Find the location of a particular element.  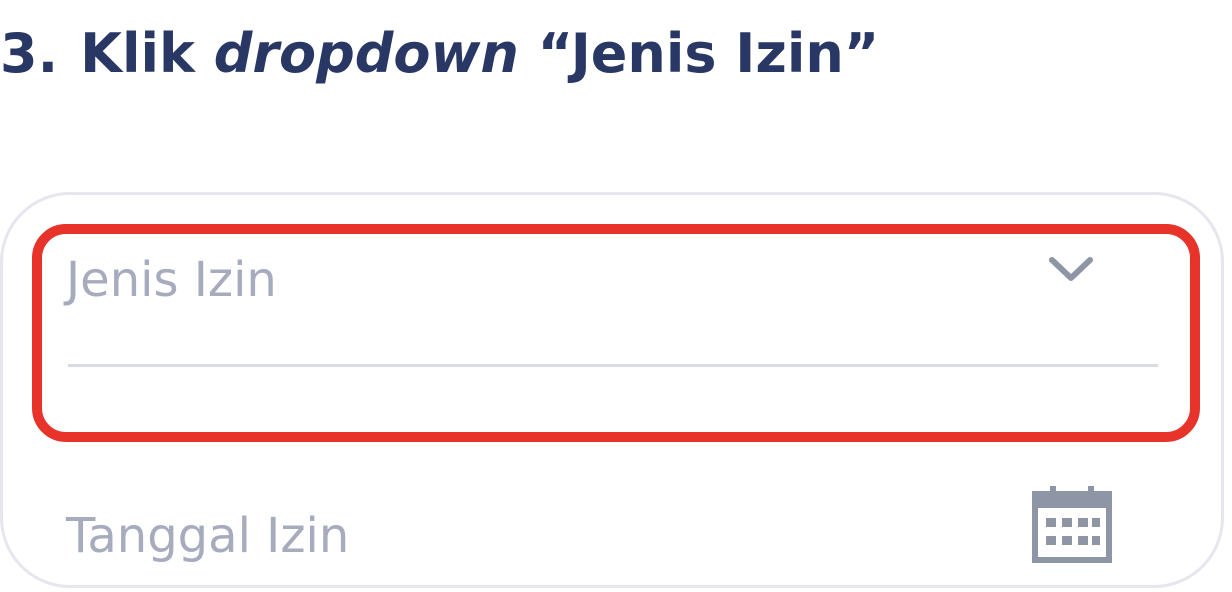

step-verb: Klik is located at coordinates (137, 53).